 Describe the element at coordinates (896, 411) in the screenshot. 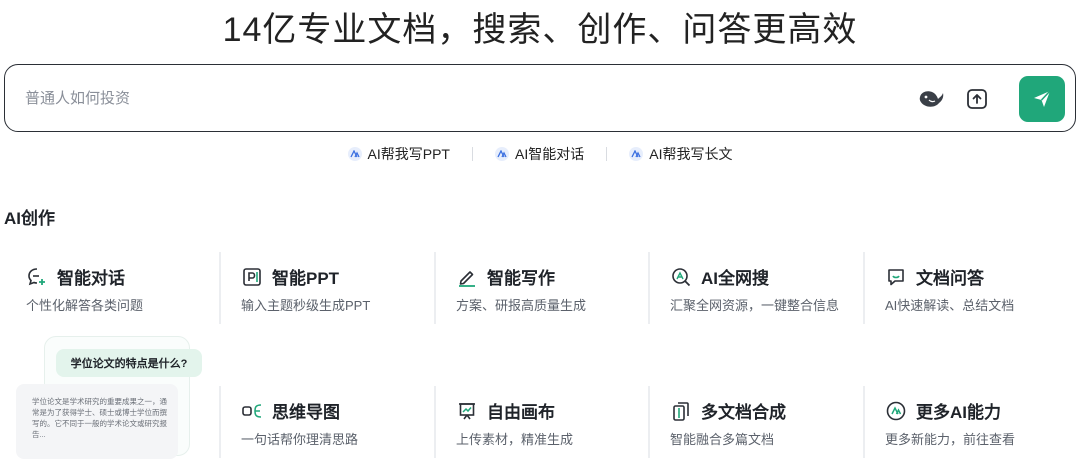

I see `more-ai-icon` at that location.